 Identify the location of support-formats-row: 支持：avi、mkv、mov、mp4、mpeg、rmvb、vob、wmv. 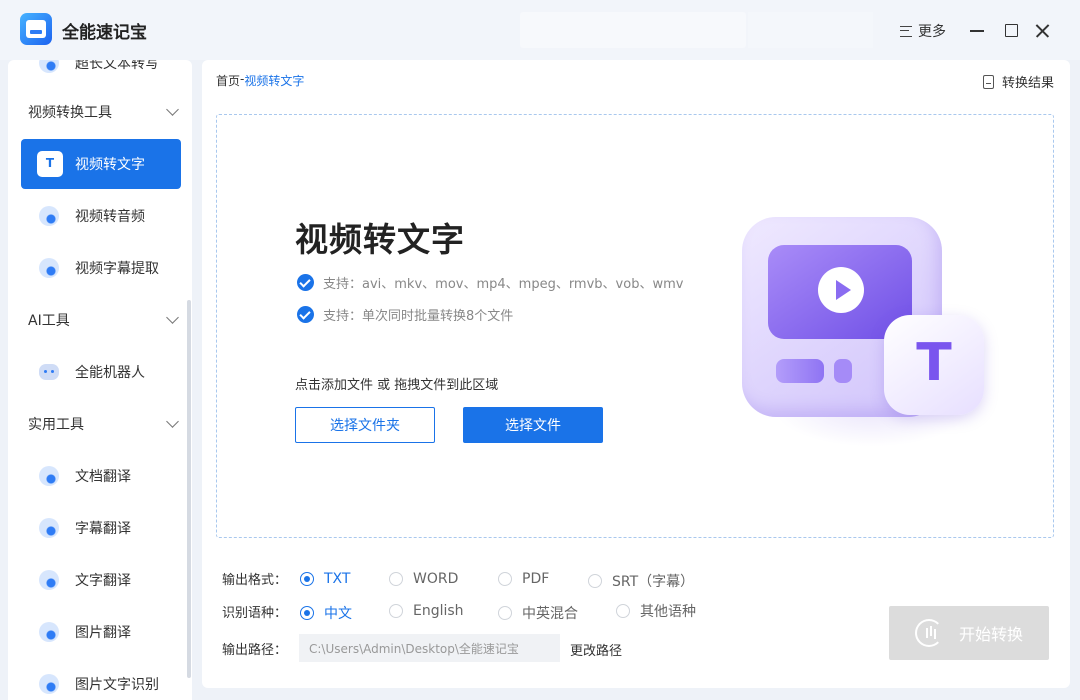
(490, 282).